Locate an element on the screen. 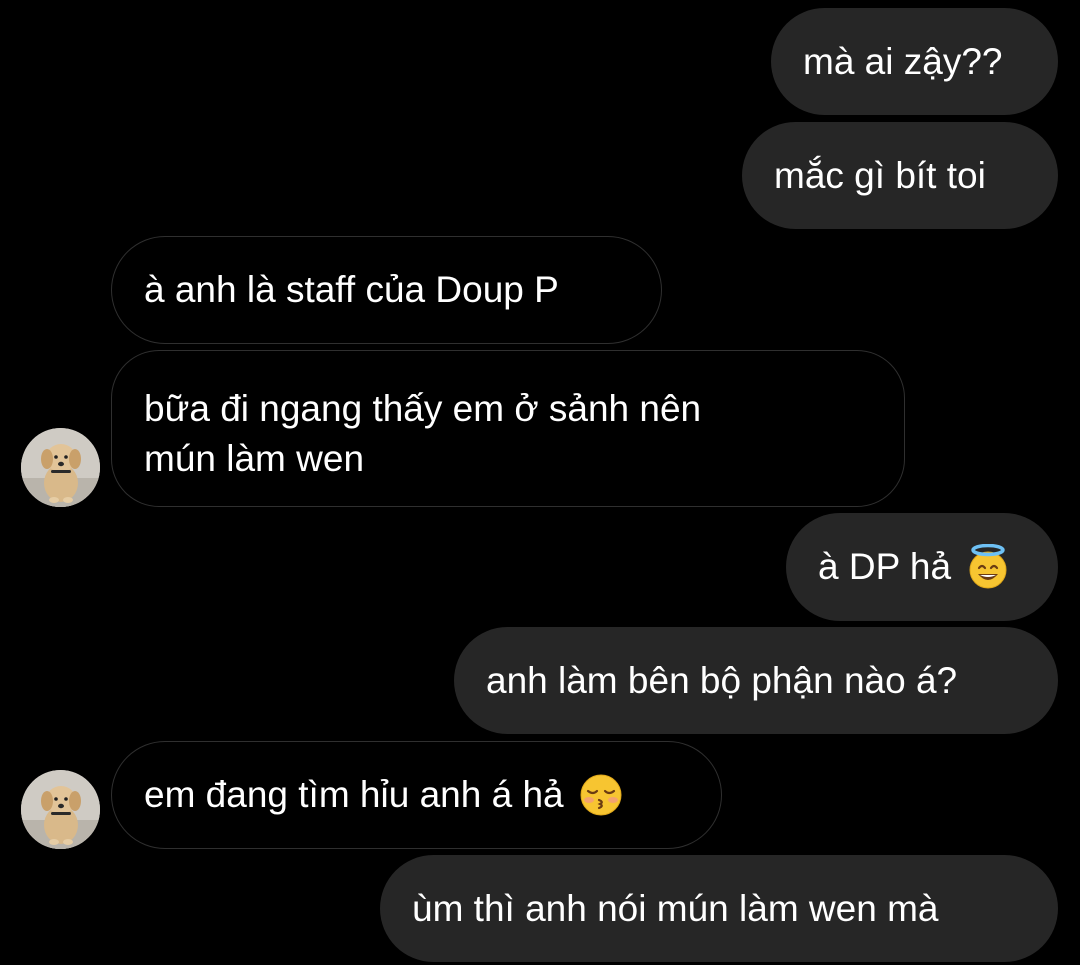 The width and height of the screenshot is (1080, 965). message-text: ùm thì anh nói mún làm wen mà is located at coordinates (675, 908).